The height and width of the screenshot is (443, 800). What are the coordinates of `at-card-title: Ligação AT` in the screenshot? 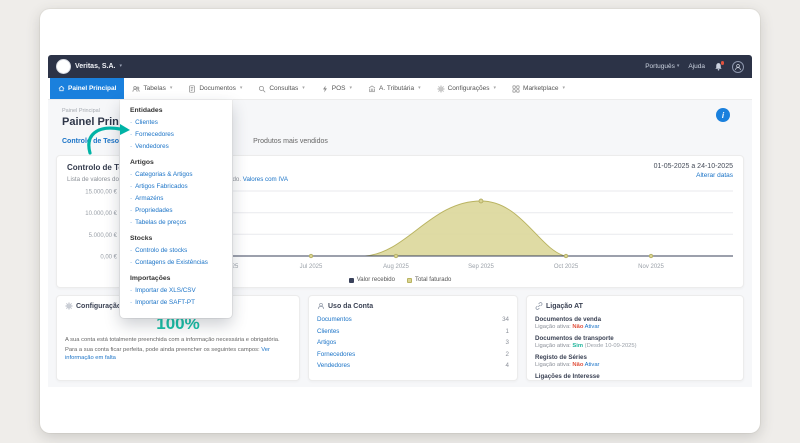 It's located at (564, 306).